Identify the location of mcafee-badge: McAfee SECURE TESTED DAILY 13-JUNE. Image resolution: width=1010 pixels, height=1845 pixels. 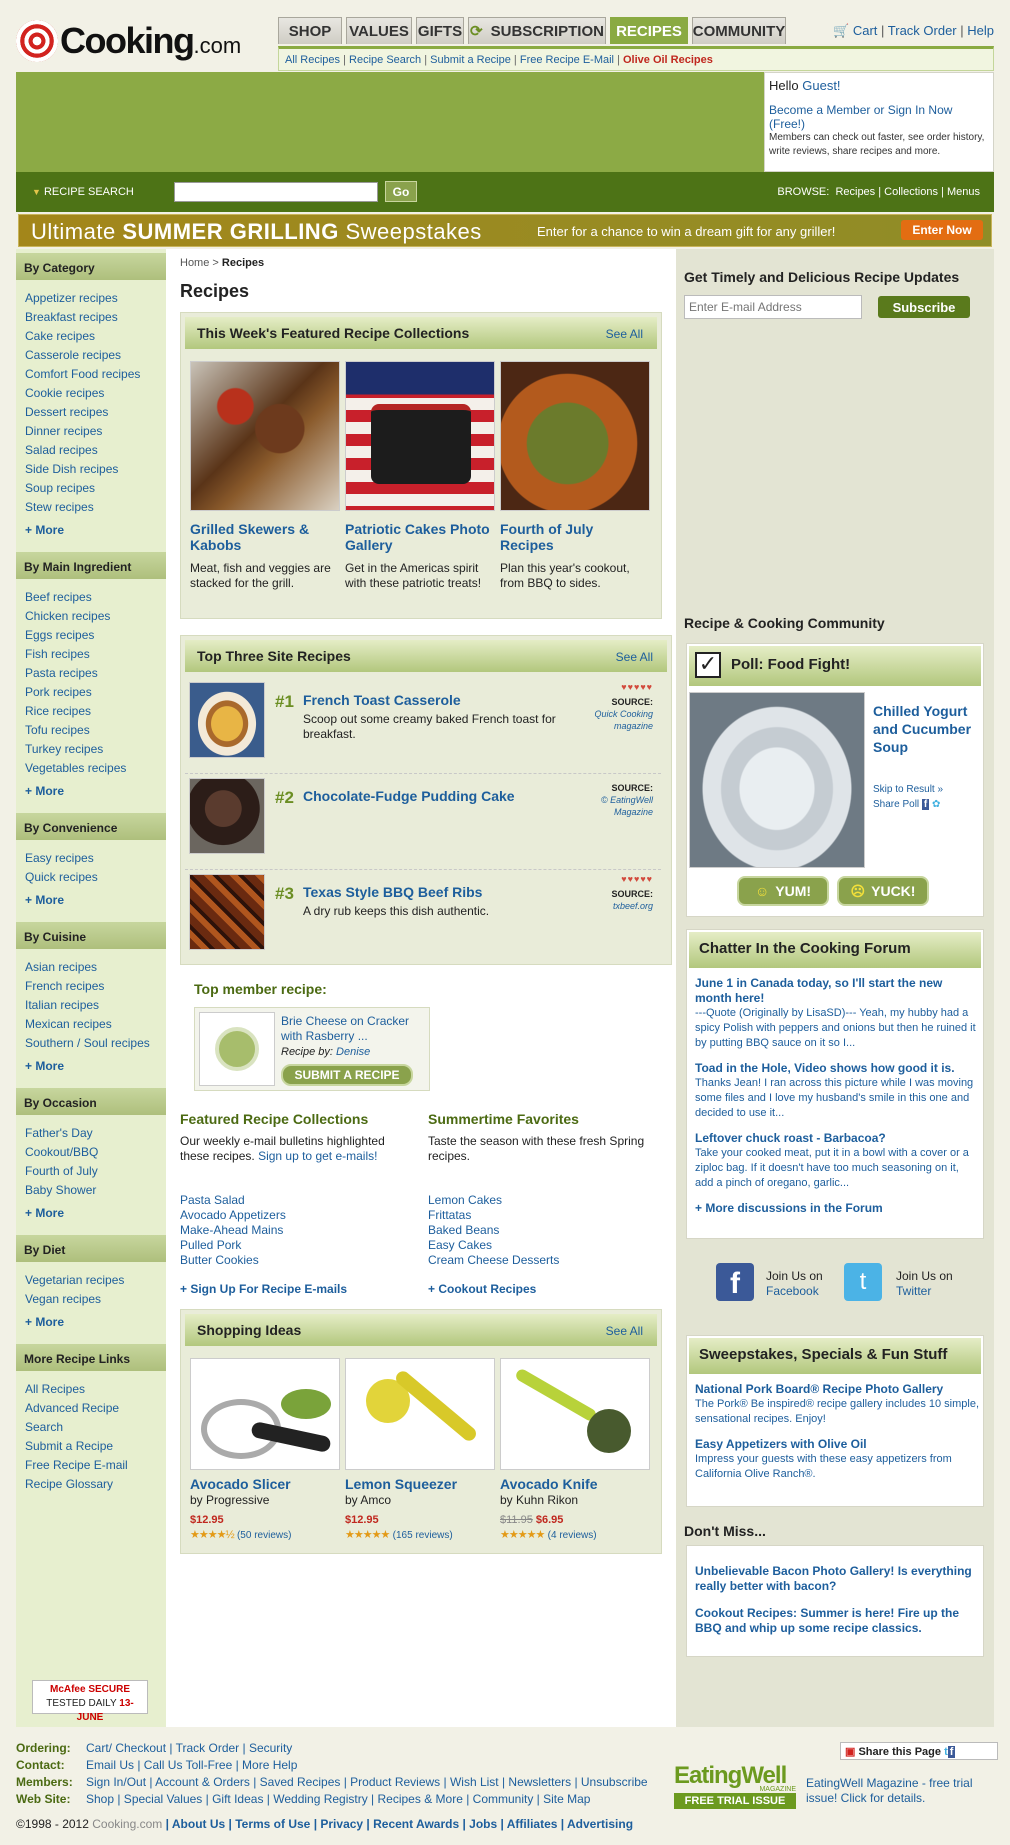
(90, 1701).